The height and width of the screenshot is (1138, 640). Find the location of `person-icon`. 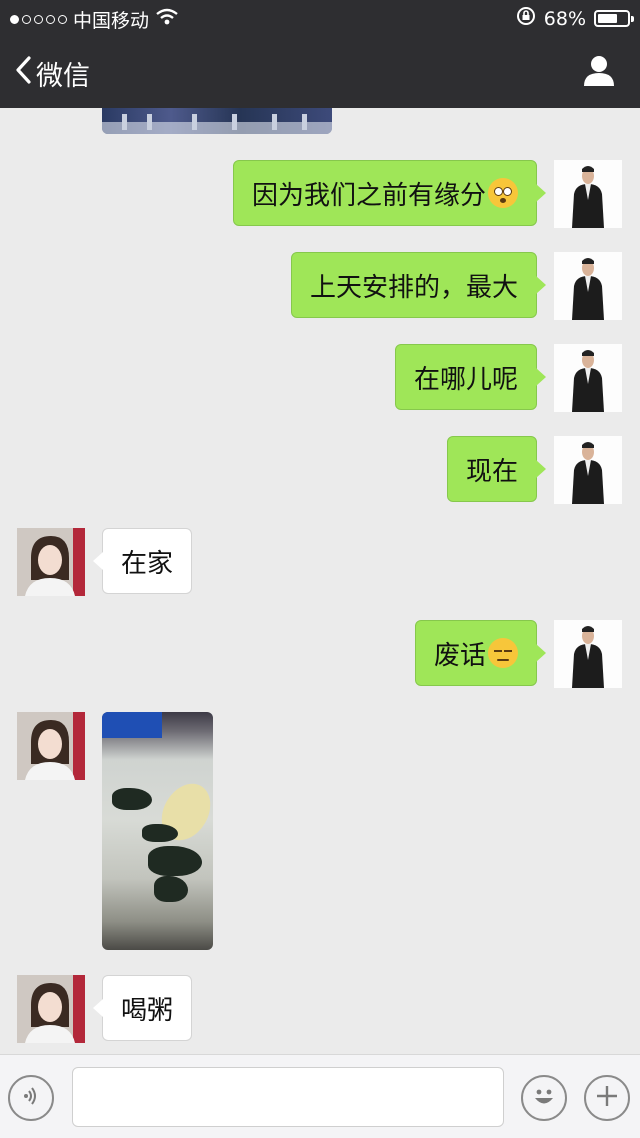

person-icon is located at coordinates (599, 74).